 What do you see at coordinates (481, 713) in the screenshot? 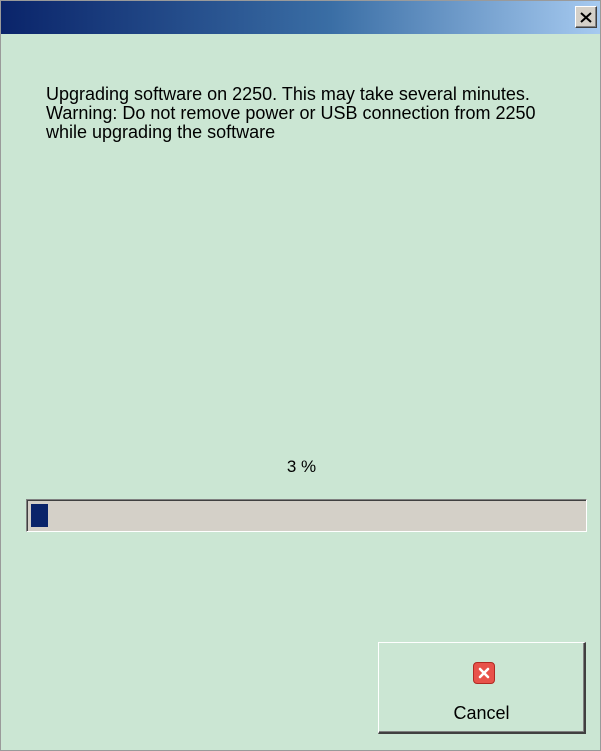
I see `cancel-button-label: Cancel` at bounding box center [481, 713].